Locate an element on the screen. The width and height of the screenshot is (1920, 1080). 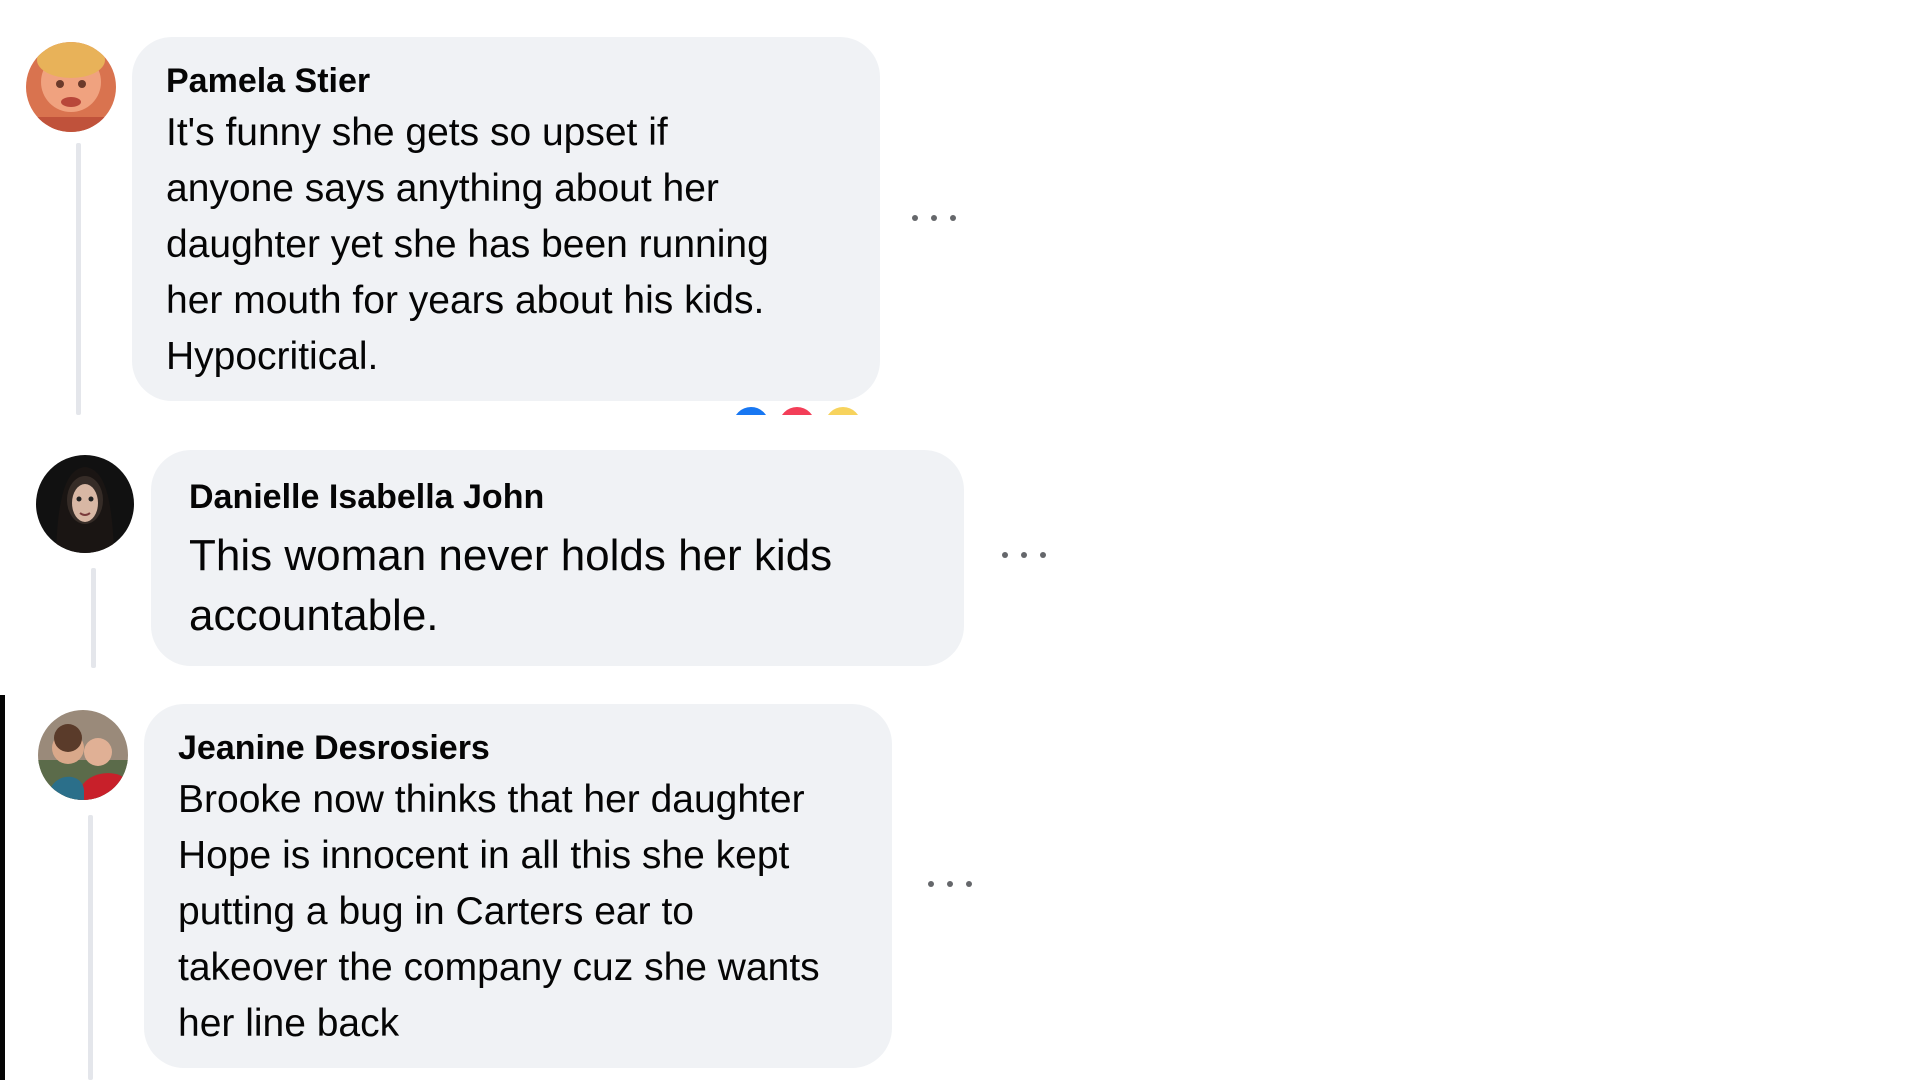
comment-text-line: putting a bug in Carters ear to is located at coordinates (436, 911).